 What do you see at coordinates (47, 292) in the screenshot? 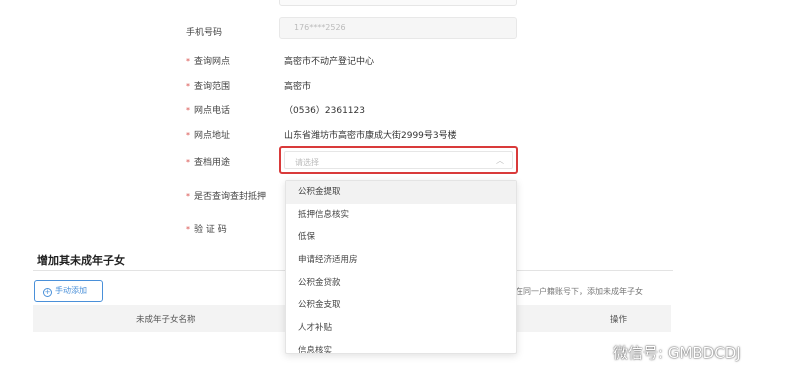
I see `plus-circle-icon: +` at bounding box center [47, 292].